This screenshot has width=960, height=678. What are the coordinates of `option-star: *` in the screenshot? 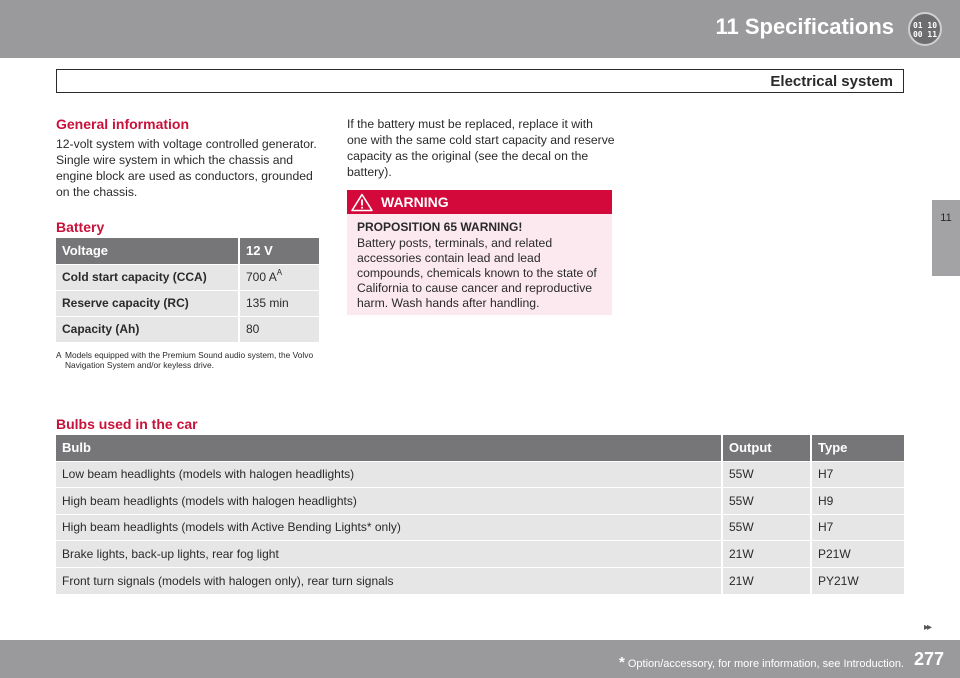 It's located at (621, 662).